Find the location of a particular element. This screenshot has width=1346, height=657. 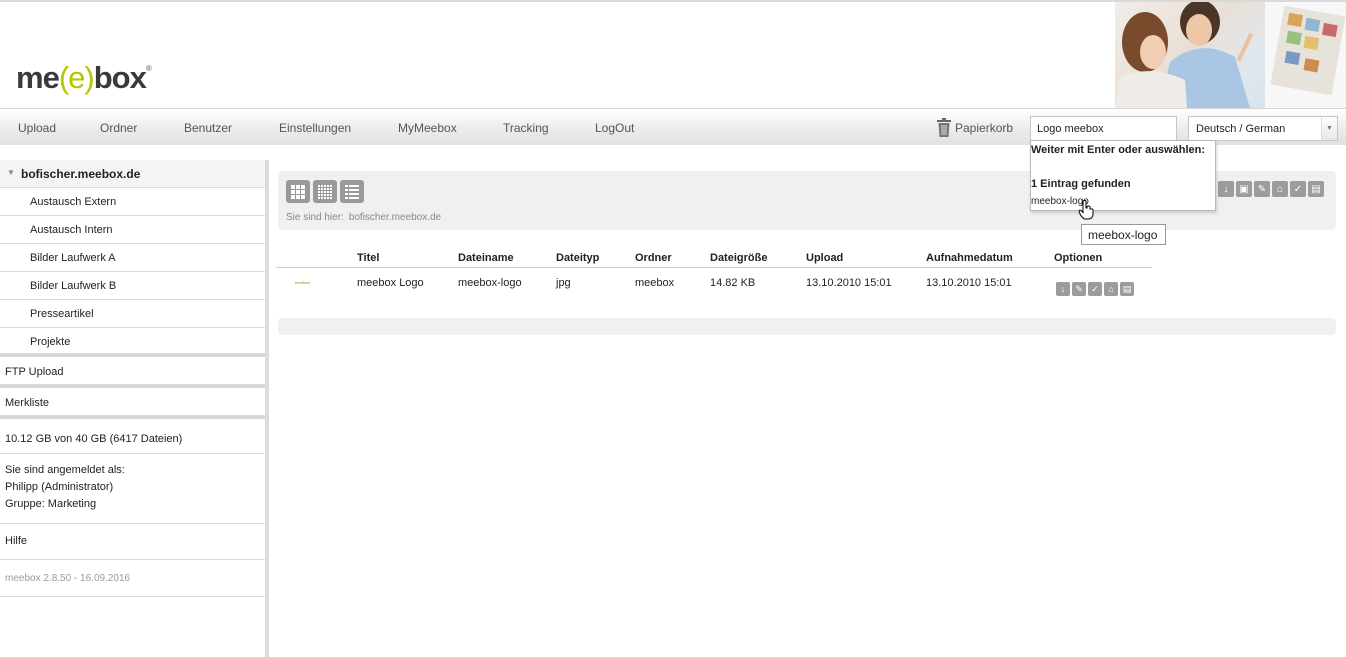

trash-button: Papierkorb is located at coordinates (974, 127).